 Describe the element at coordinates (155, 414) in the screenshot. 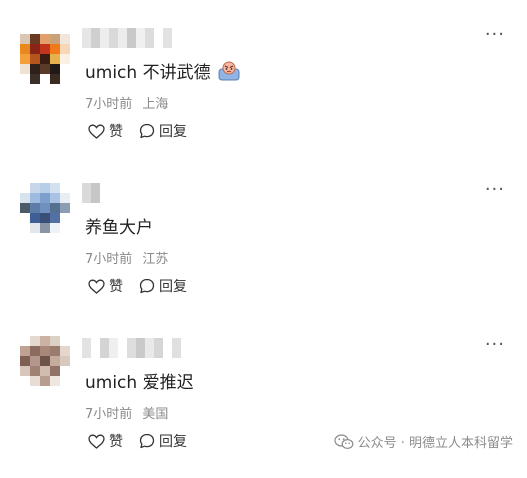

I see `comment-location: 美国` at that location.